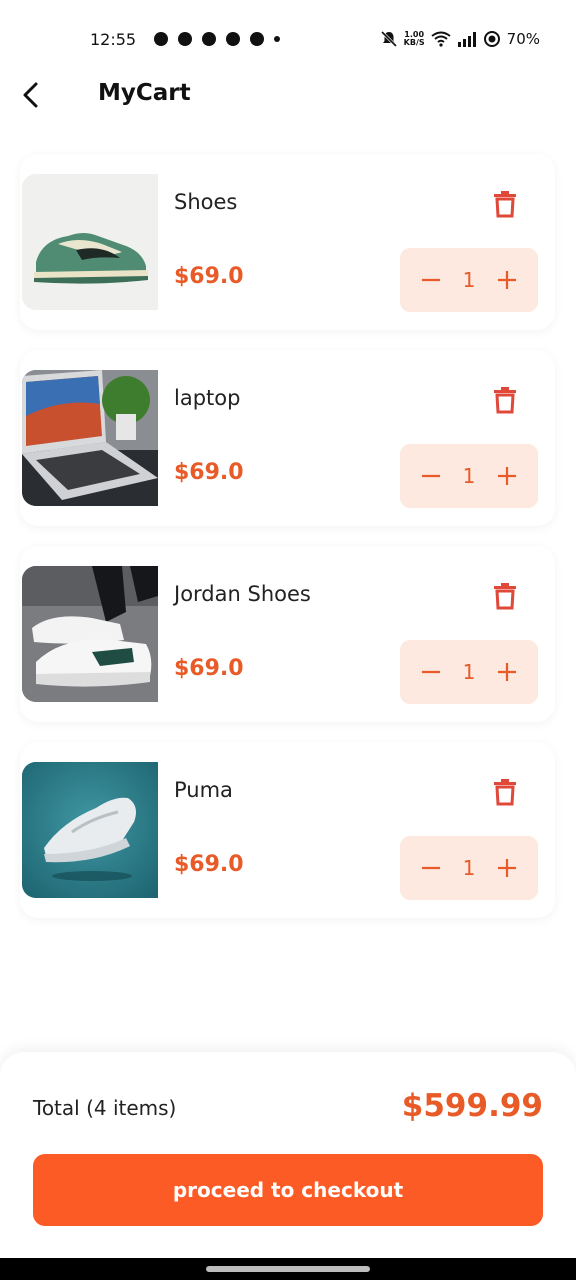  I want to click on battery-saver-icon, so click(491, 39).